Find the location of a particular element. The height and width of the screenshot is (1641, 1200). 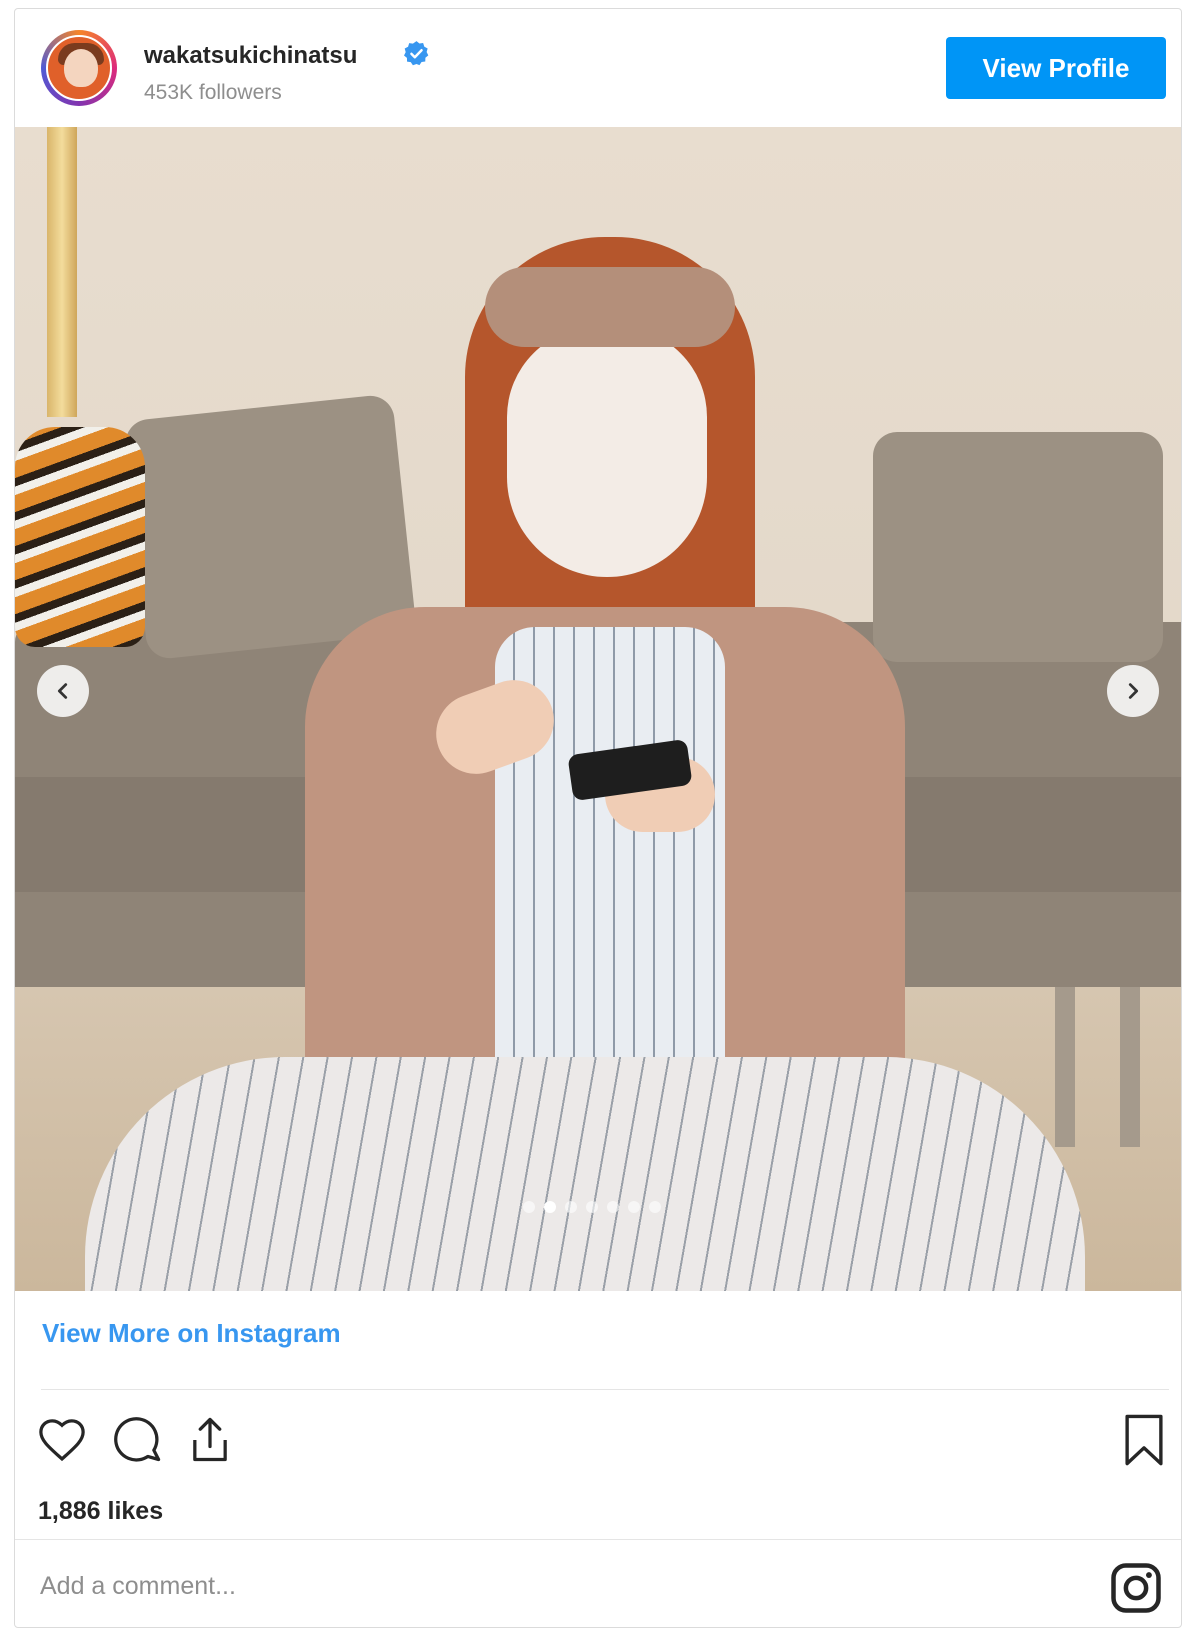

view-more-on-instagram-link: View More on Instagram is located at coordinates (191, 1333).